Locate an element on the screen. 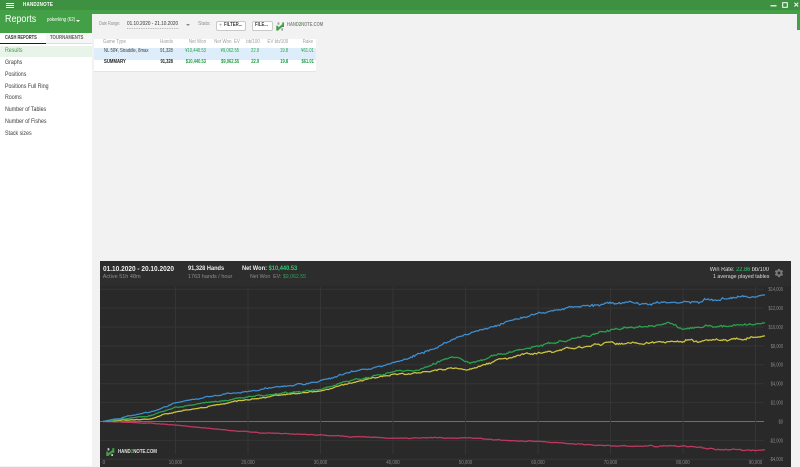 Image resolution: width=800 pixels, height=467 pixels. svg-text: $6,000 is located at coordinates (777, 365).